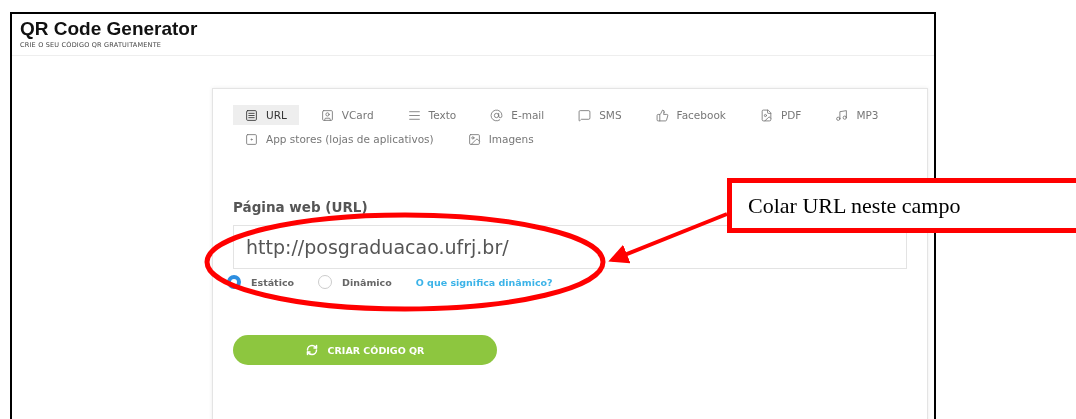 The width and height of the screenshot is (1076, 419). What do you see at coordinates (273, 282) in the screenshot?
I see `radio-label: Estático` at bounding box center [273, 282].